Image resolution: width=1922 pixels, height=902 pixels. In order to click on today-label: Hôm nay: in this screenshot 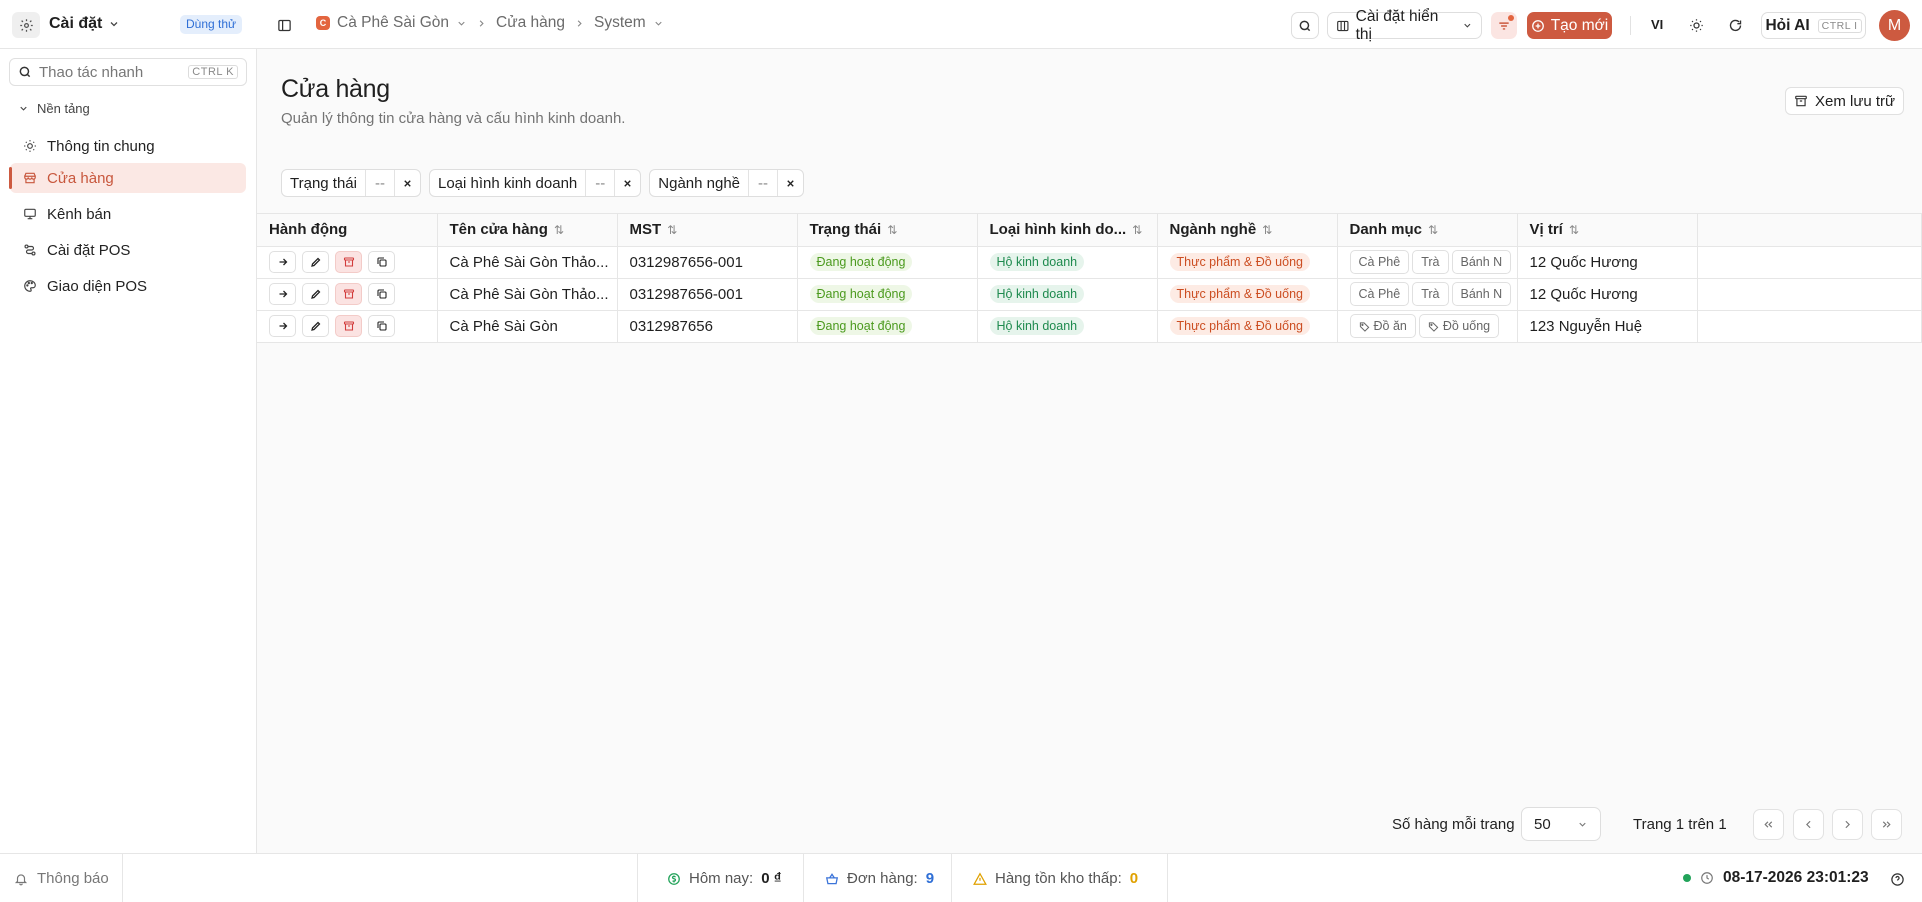, I will do `click(721, 878)`.